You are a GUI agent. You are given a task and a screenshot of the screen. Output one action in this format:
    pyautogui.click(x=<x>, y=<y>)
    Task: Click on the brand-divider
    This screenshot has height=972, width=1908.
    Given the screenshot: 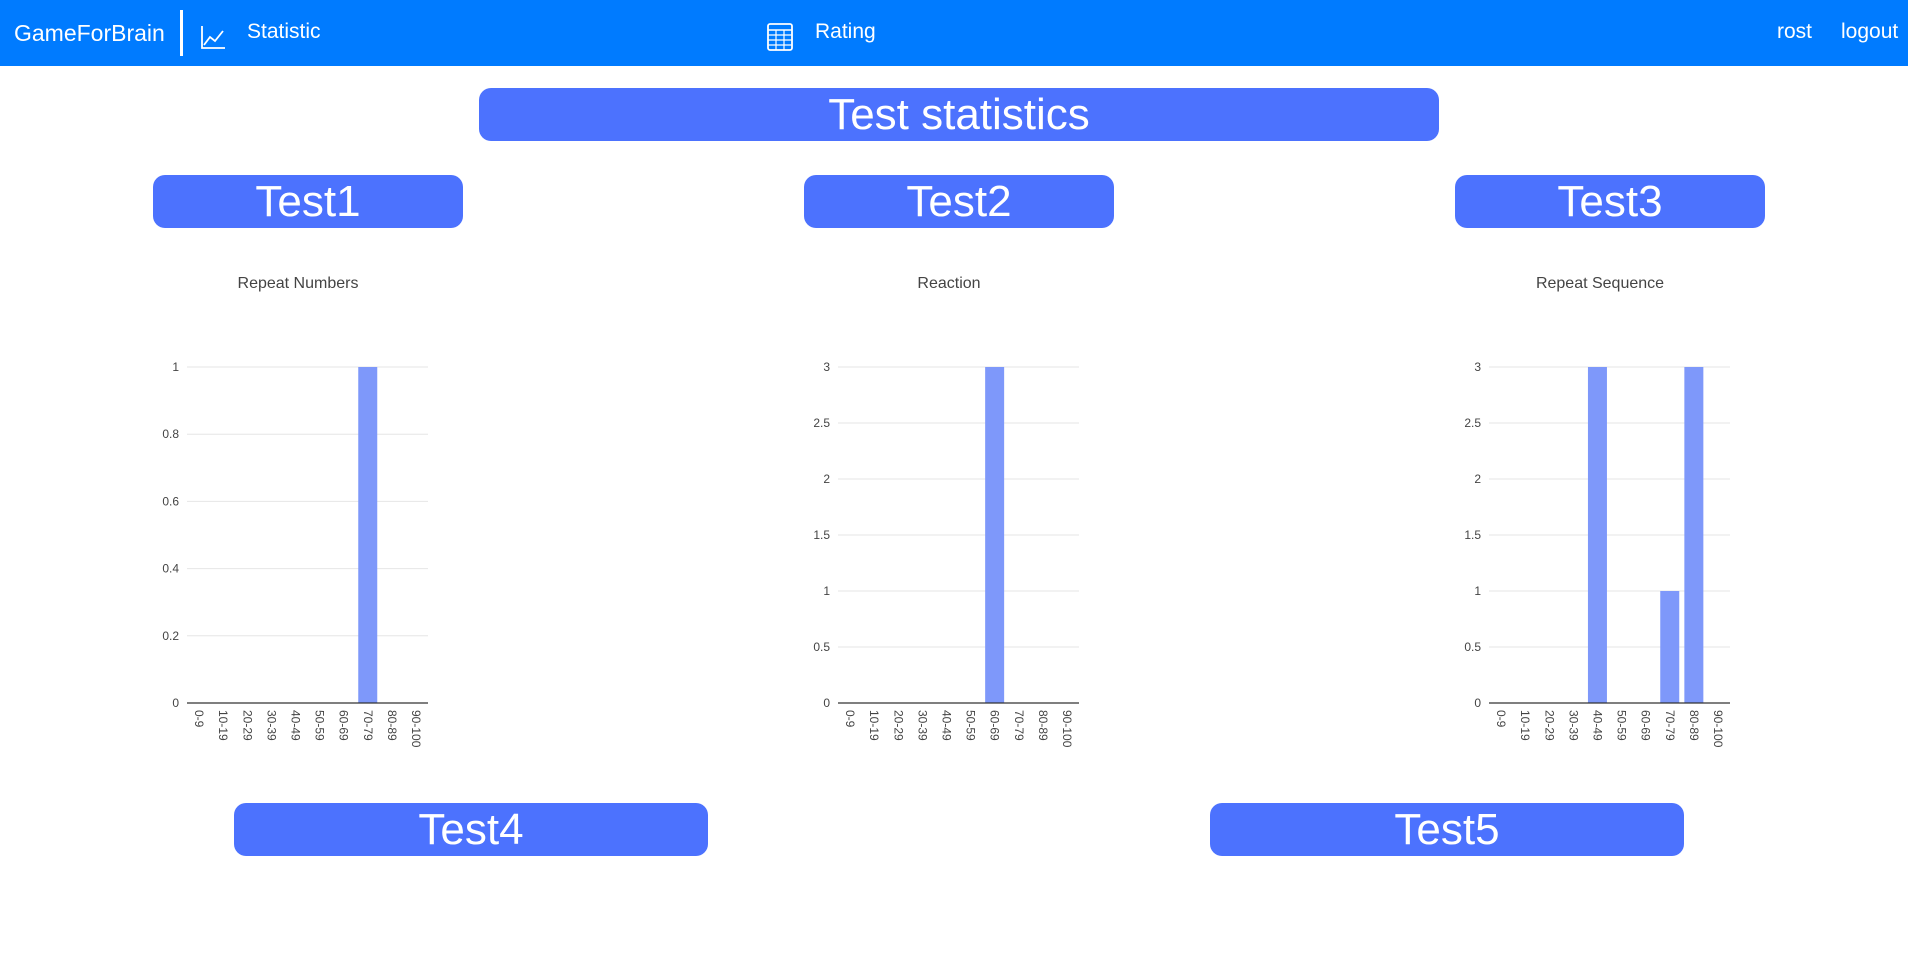 What is the action you would take?
    pyautogui.click(x=181, y=33)
    